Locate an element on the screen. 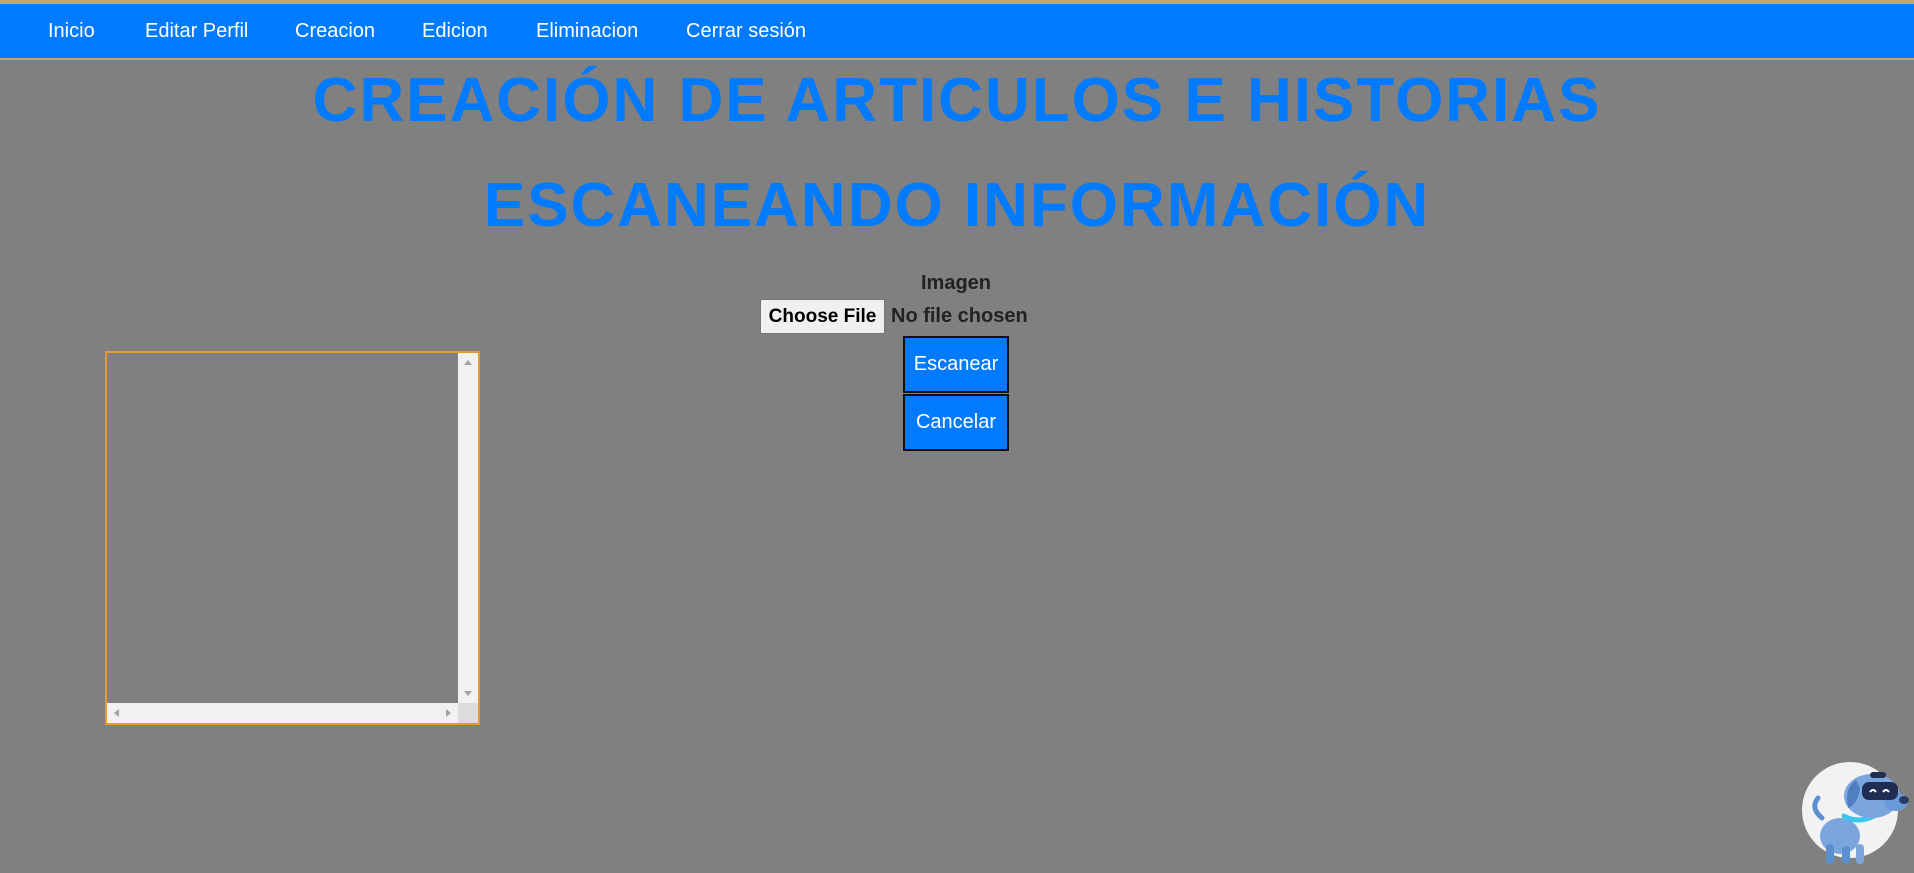 This screenshot has height=873, width=1914. horizontal-scrollbar is located at coordinates (282, 713).